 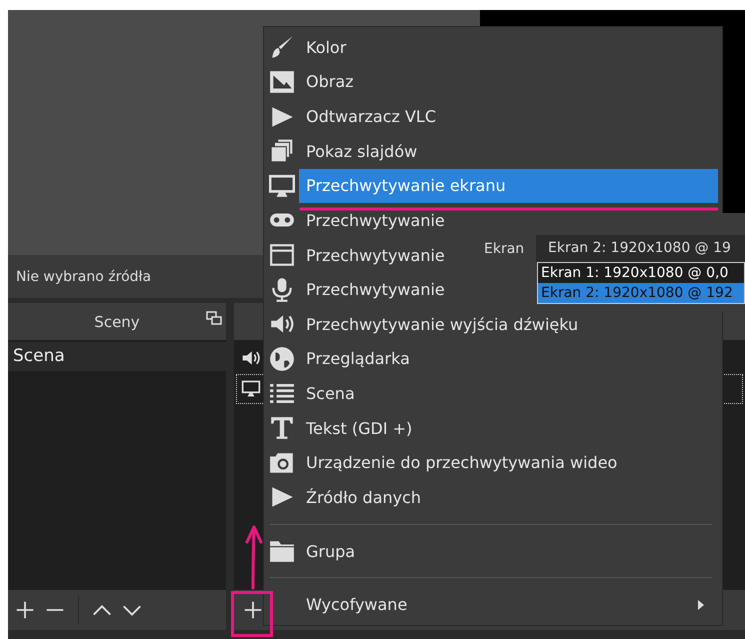 I want to click on status-text: Nie wybrano źródła, so click(x=84, y=276).